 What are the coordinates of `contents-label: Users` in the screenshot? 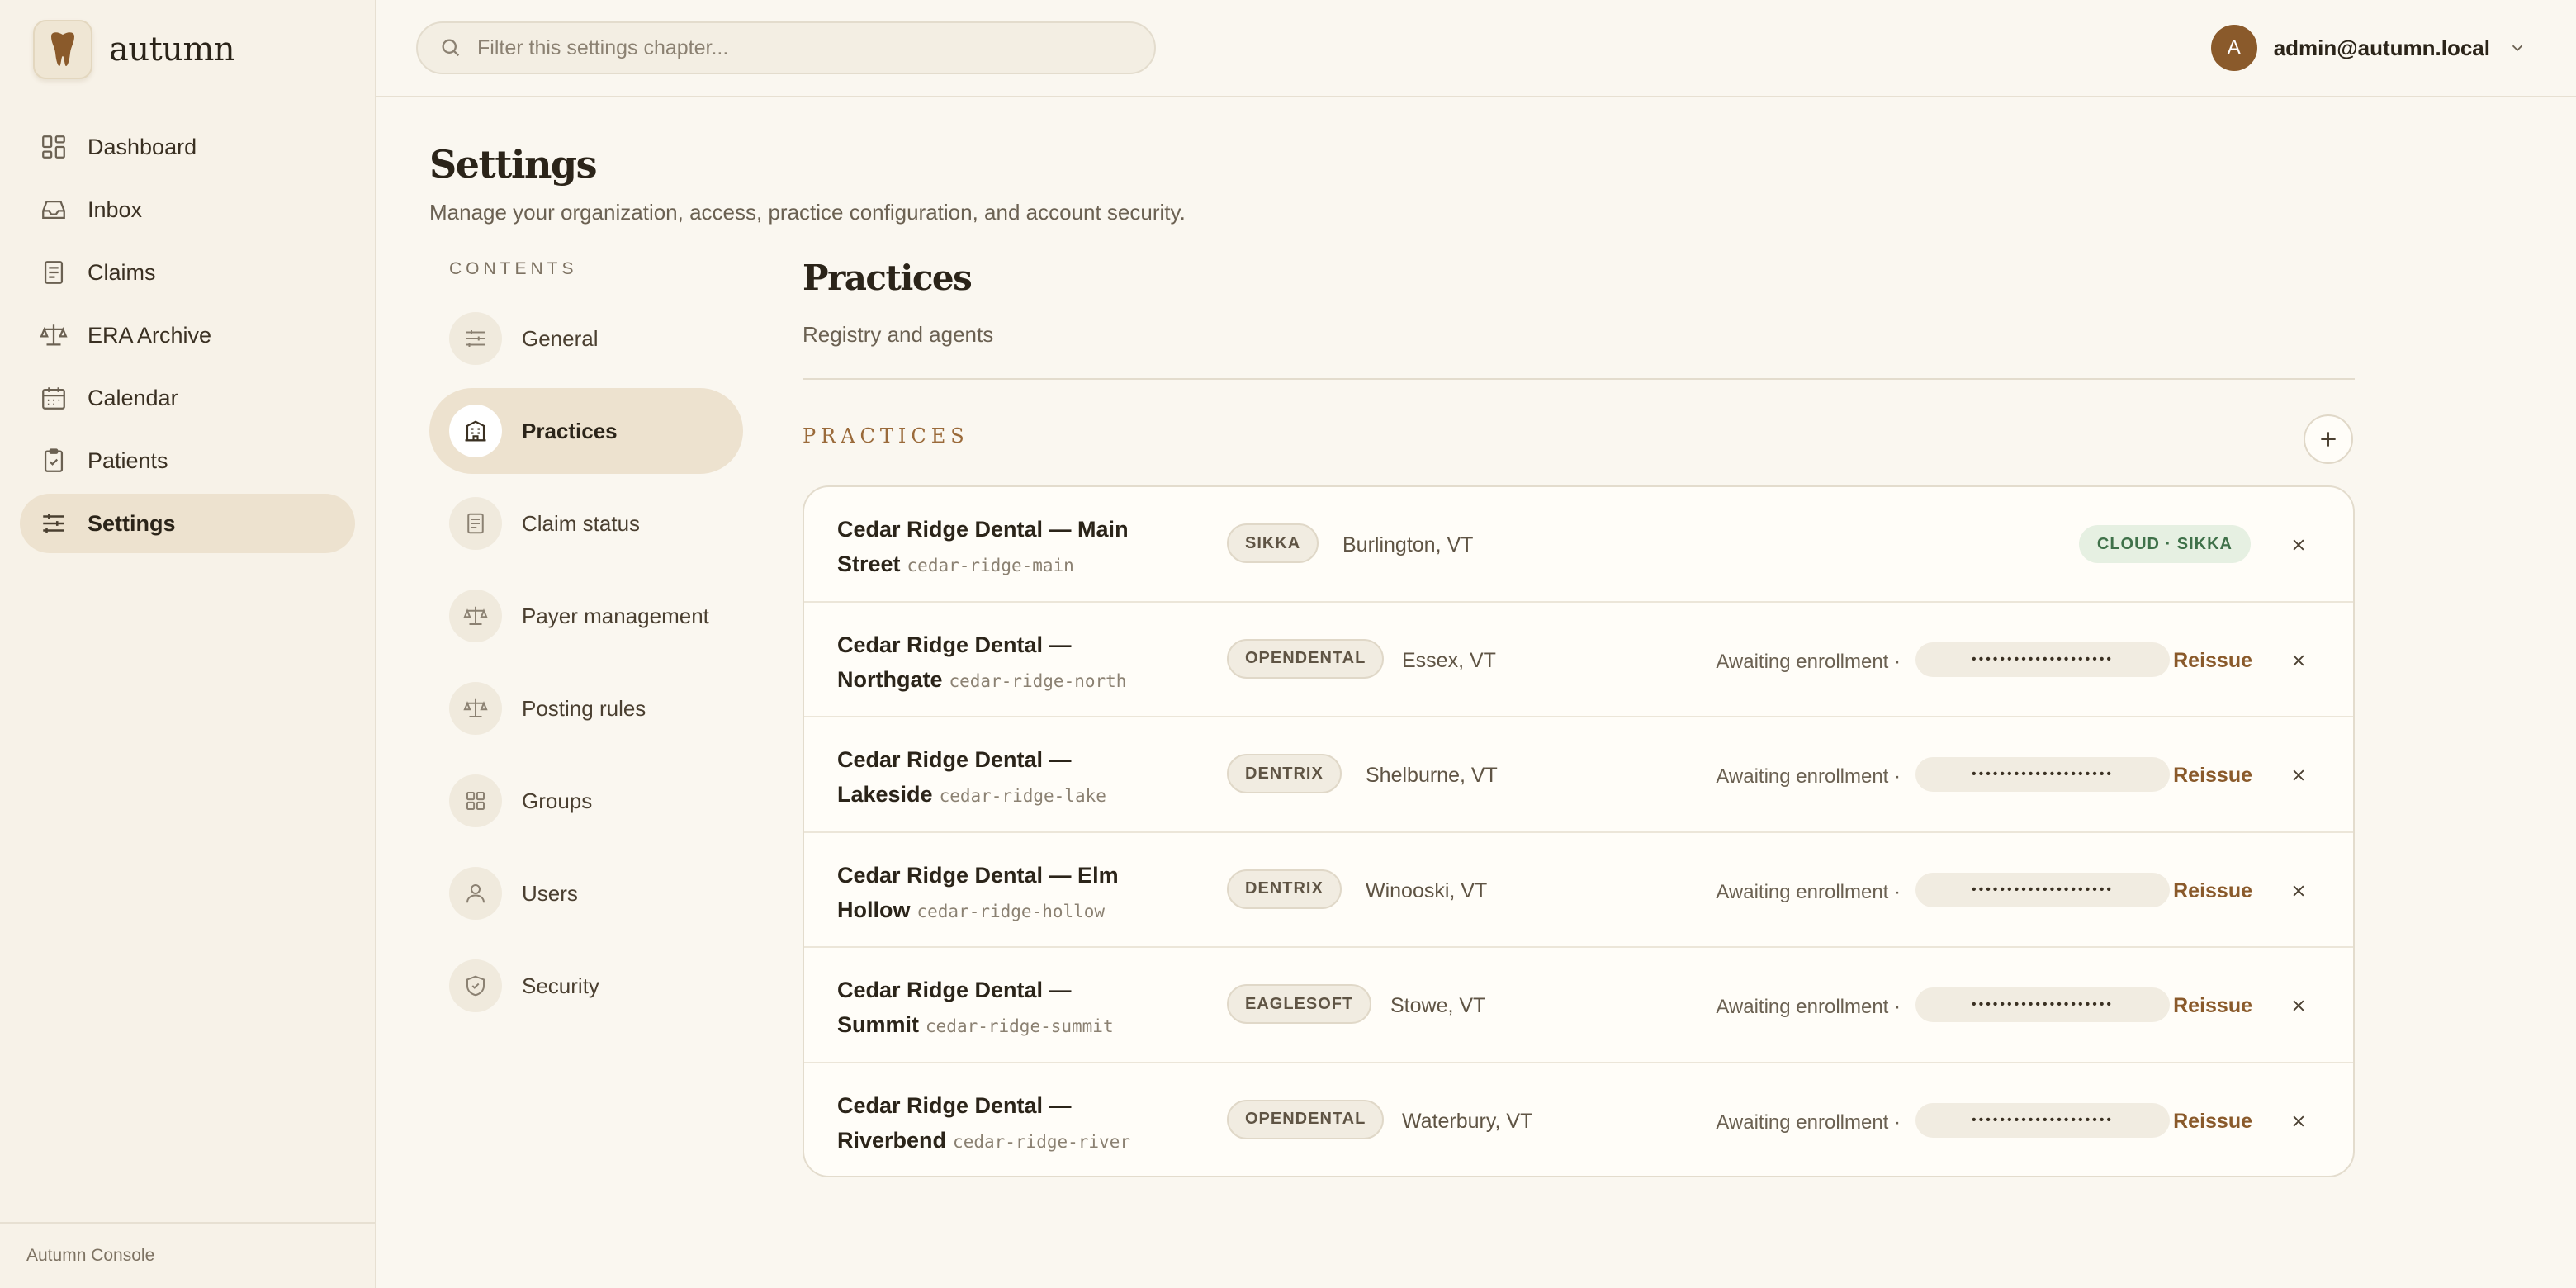 It's located at (550, 893).